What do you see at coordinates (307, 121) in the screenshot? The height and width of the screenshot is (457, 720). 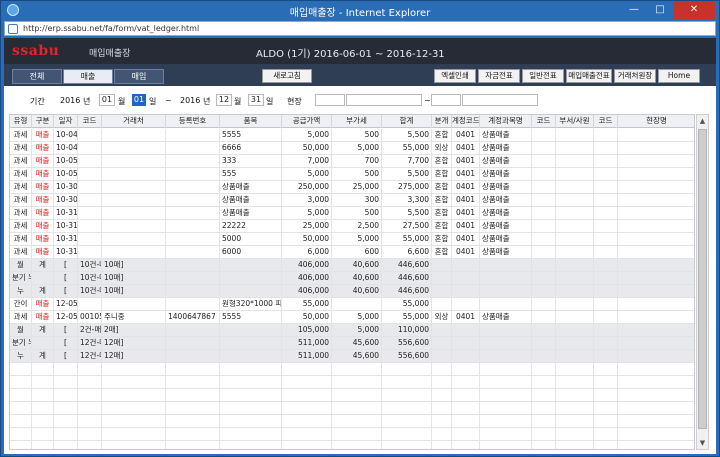 I see `column-header: 공급가액` at bounding box center [307, 121].